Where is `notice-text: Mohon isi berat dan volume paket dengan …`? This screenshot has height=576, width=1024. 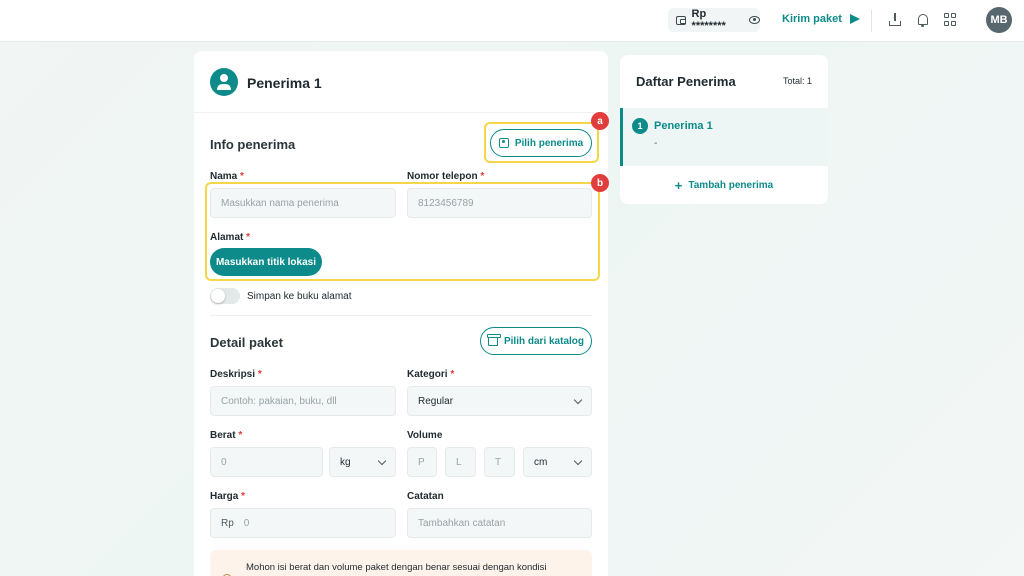
notice-text: Mohon isi berat dan volume paket dengan … is located at coordinates (396, 567).